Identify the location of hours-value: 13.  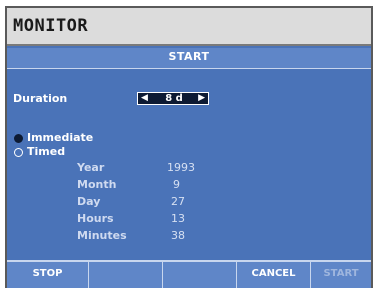
(178, 218).